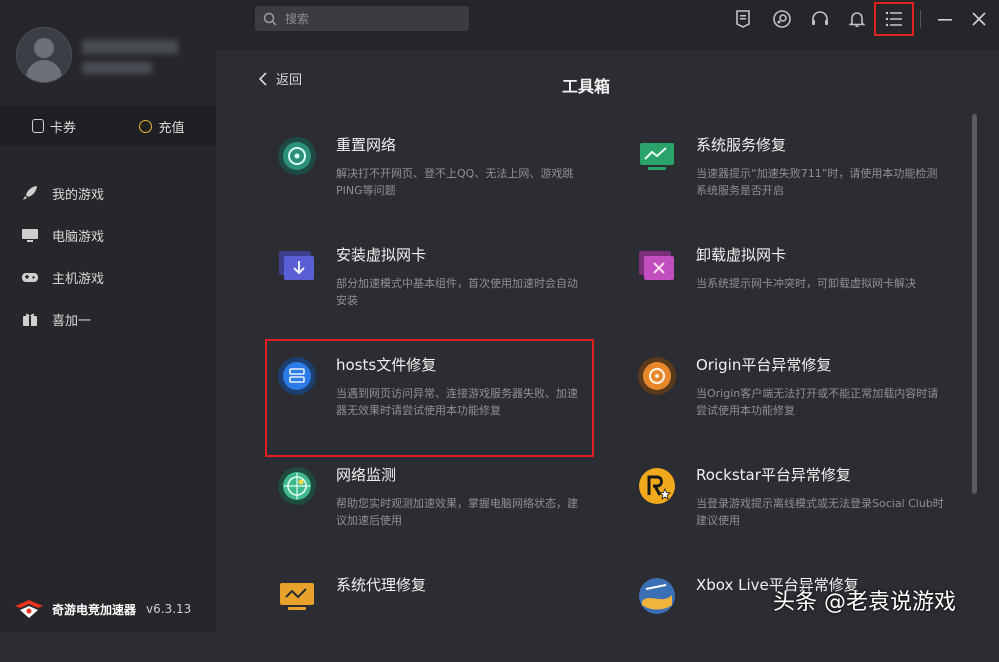 This screenshot has width=999, height=662. What do you see at coordinates (169, 609) in the screenshot?
I see `brand-version: v6.3.13` at bounding box center [169, 609].